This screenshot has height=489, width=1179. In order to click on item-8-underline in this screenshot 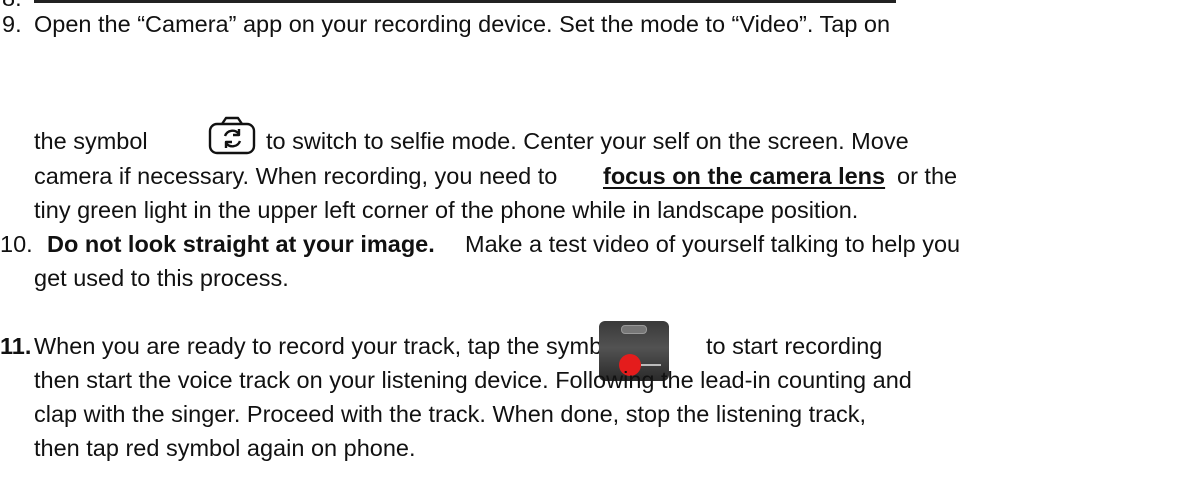, I will do `click(465, 1)`.